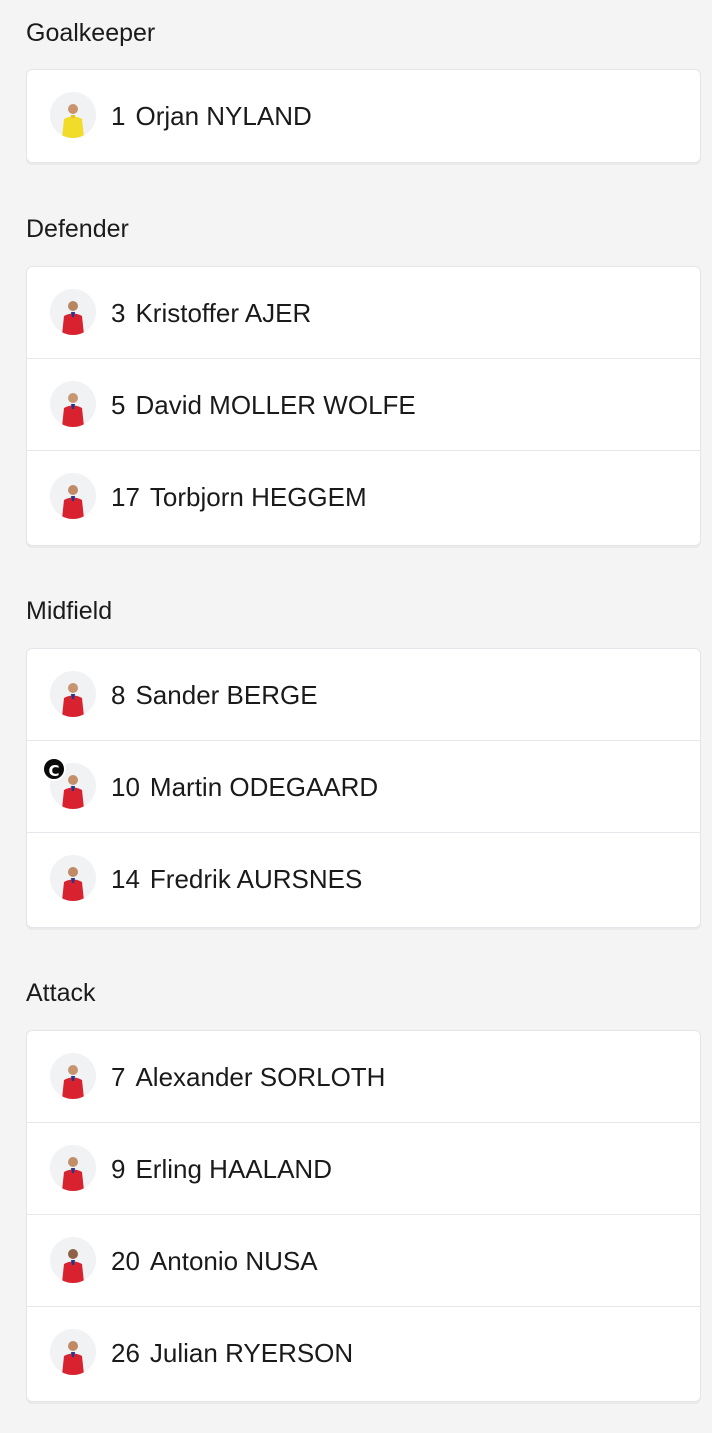  Describe the element at coordinates (69, 611) in the screenshot. I see `section-title: Midfield` at that location.